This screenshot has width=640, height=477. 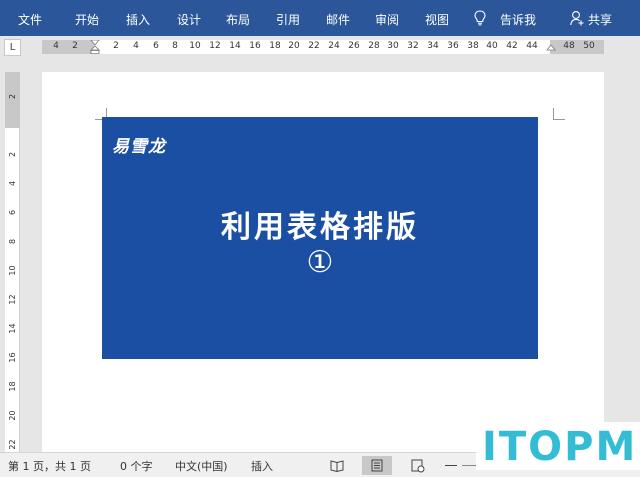 I want to click on ruler-number: 48, so click(x=569, y=46).